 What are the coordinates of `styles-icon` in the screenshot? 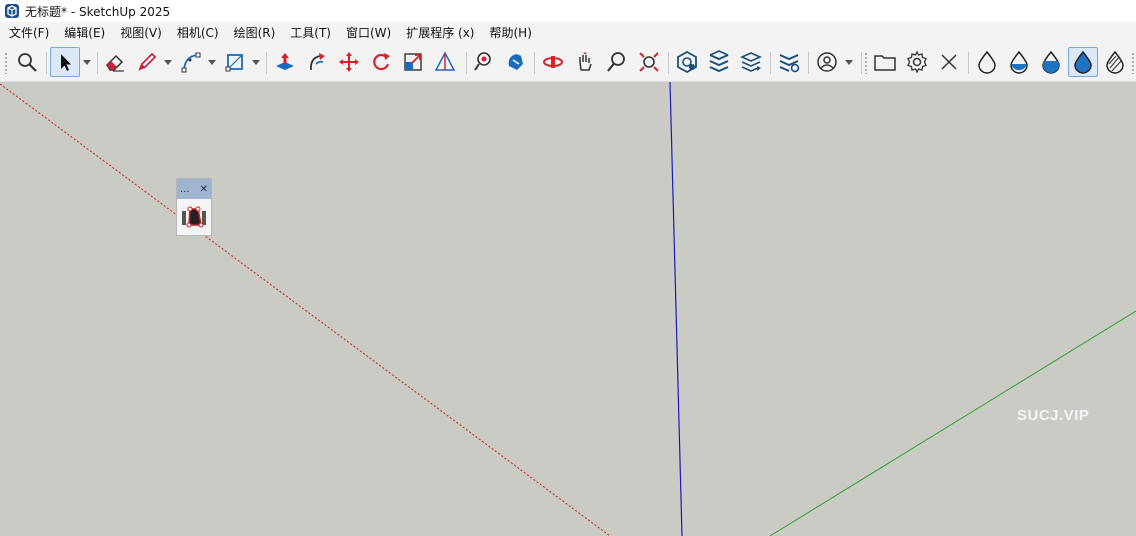 It's located at (789, 62).